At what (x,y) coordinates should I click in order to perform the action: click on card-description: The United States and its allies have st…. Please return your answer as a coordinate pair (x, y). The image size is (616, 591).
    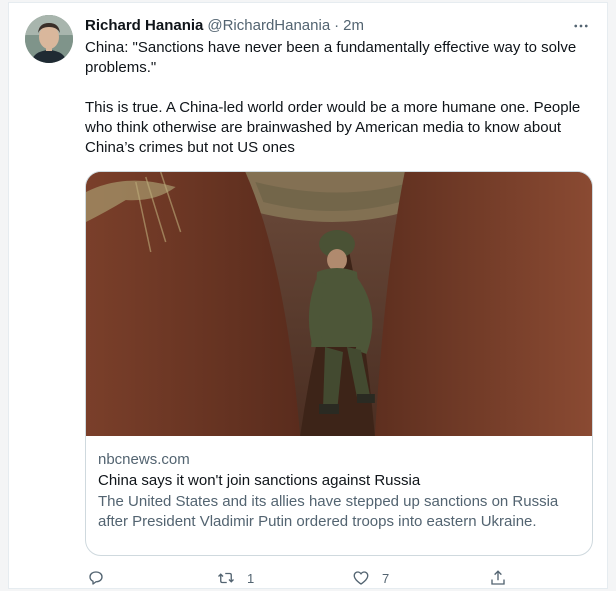
    Looking at the image, I should click on (328, 511).